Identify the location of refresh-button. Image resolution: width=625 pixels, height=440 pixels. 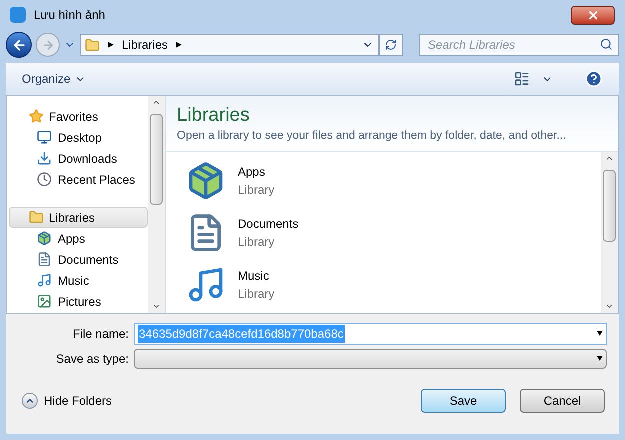
(391, 45).